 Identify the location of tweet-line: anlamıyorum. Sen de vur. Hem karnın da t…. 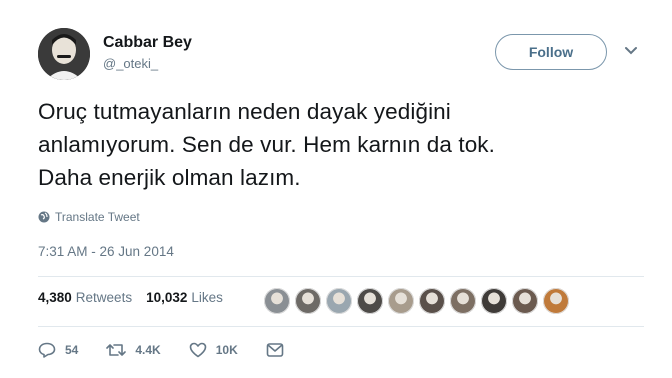
(267, 144).